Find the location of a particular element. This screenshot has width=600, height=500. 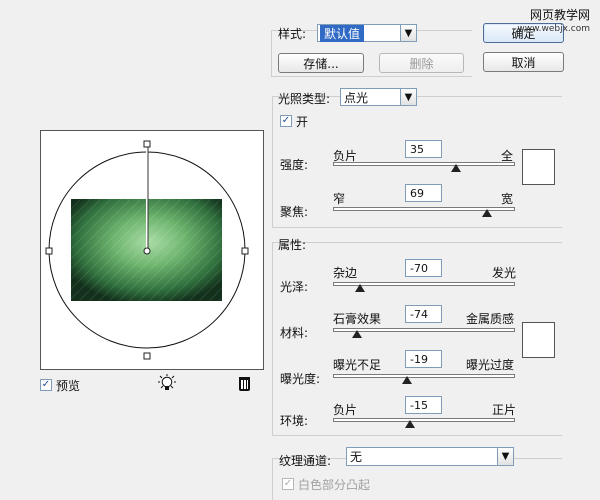

gloss-value: -70 is located at coordinates (423, 268).